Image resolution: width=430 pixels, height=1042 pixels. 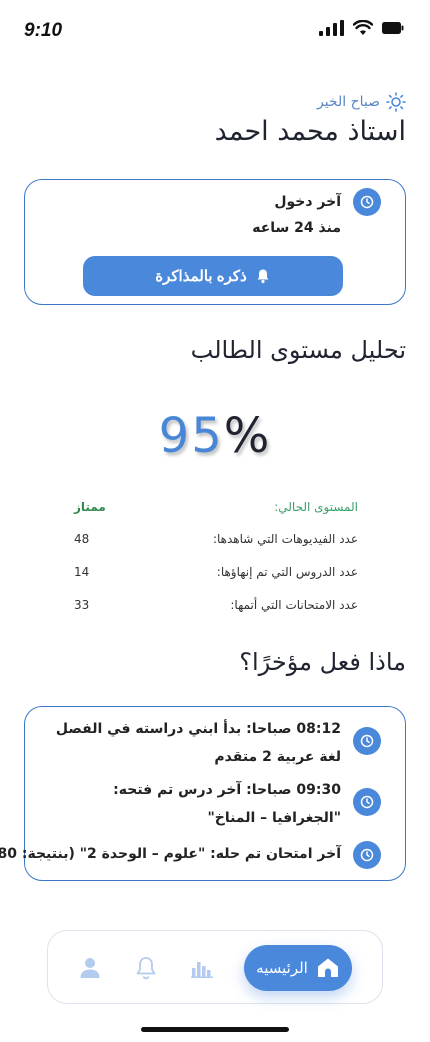 I want to click on stat-row-exams: عدد الامتحانات التي أتمها: 33, so click(x=216, y=608).